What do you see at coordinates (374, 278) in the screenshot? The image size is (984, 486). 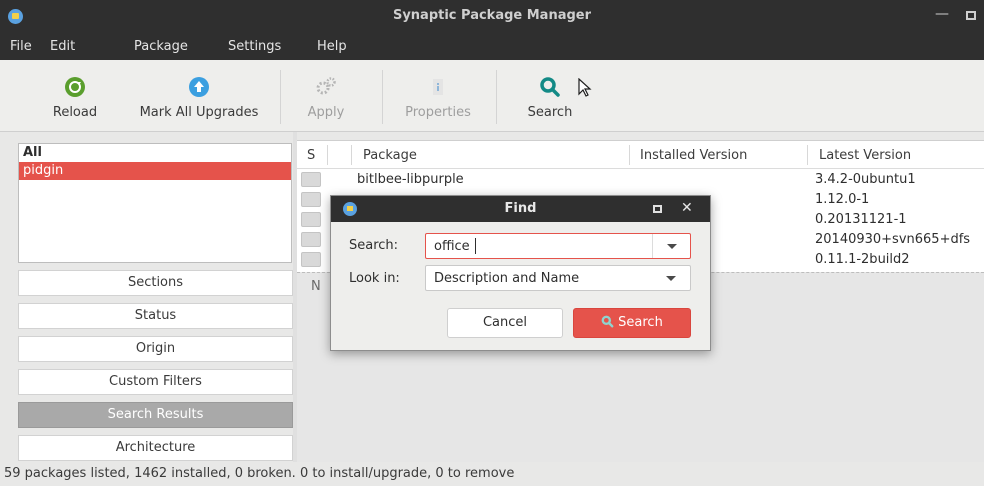 I see `look-in-label: Look in:` at bounding box center [374, 278].